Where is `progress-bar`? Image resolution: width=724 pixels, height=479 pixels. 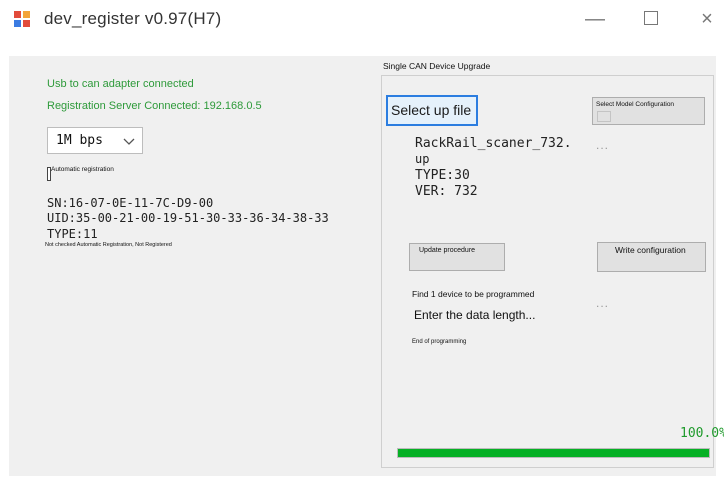 progress-bar is located at coordinates (553, 453).